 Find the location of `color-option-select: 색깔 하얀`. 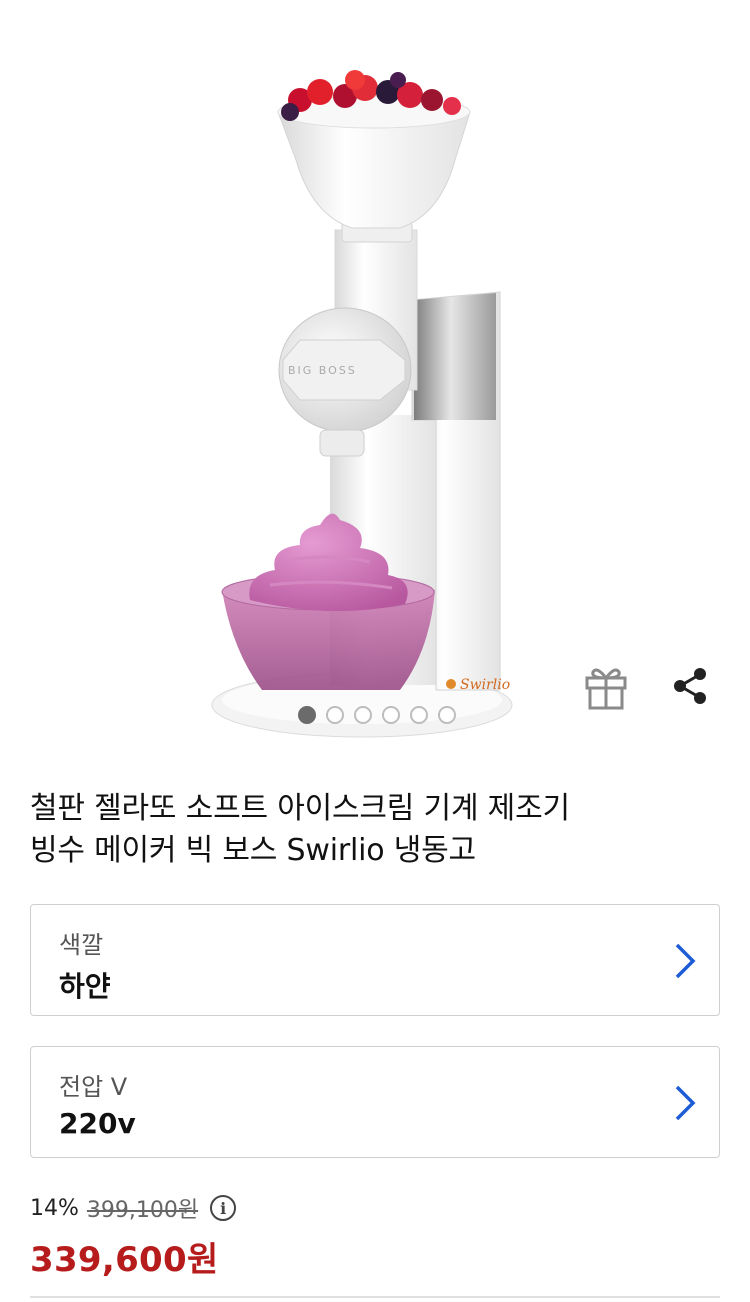

color-option-select: 색깔 하얀 is located at coordinates (375, 960).